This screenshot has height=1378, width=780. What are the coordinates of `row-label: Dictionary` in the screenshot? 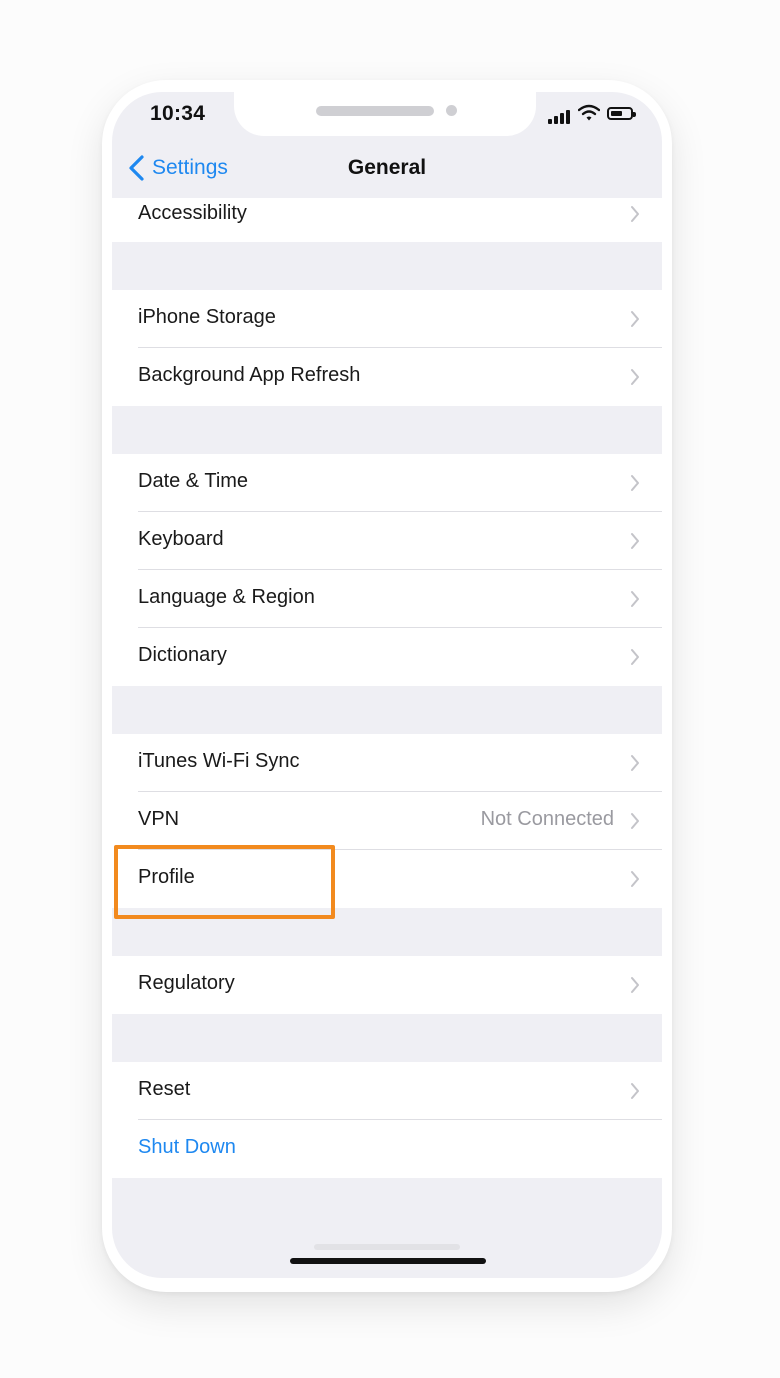 It's located at (182, 655).